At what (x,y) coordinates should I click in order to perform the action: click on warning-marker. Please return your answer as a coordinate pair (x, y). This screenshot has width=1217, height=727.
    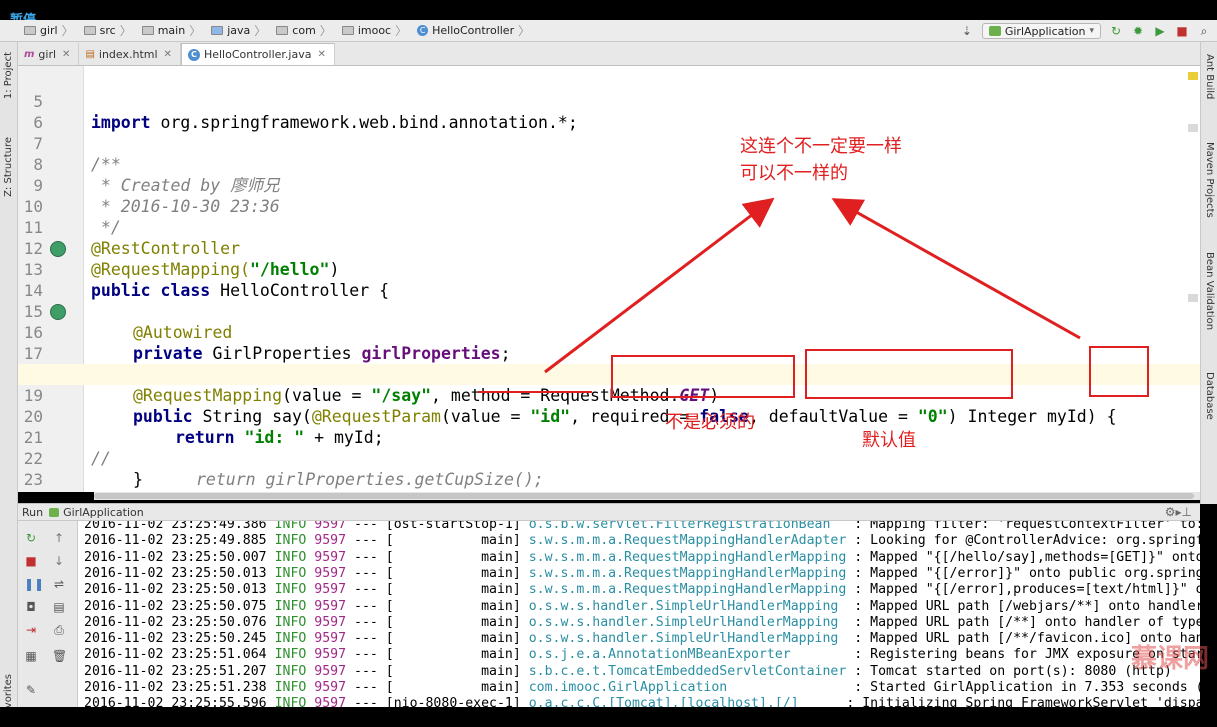
    Looking at the image, I should click on (1193, 76).